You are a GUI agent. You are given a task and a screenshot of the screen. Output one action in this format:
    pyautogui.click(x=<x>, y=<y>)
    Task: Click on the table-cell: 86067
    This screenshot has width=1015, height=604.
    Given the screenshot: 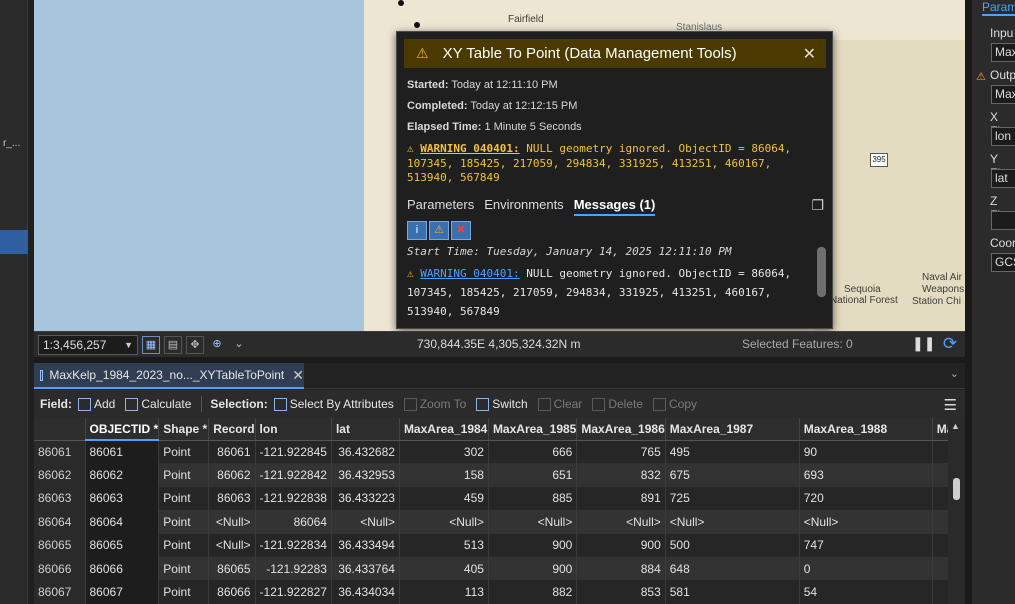 What is the action you would take?
    pyautogui.click(x=122, y=592)
    